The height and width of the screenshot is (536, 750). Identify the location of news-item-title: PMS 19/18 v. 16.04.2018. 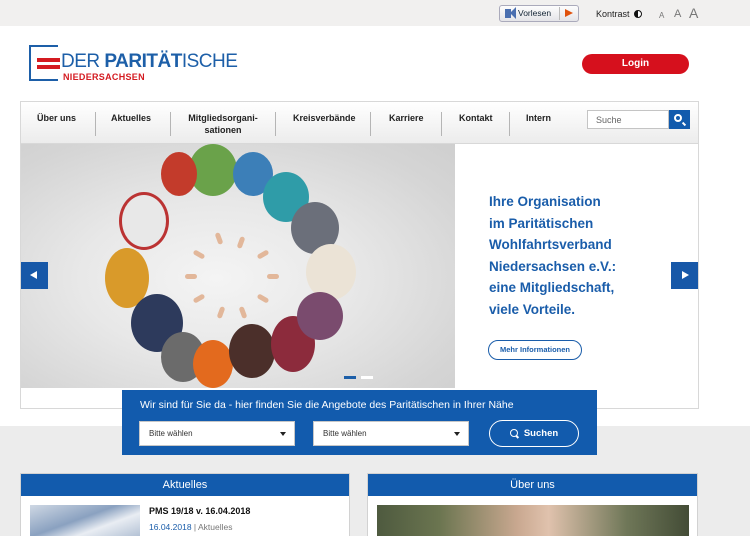
(199, 511).